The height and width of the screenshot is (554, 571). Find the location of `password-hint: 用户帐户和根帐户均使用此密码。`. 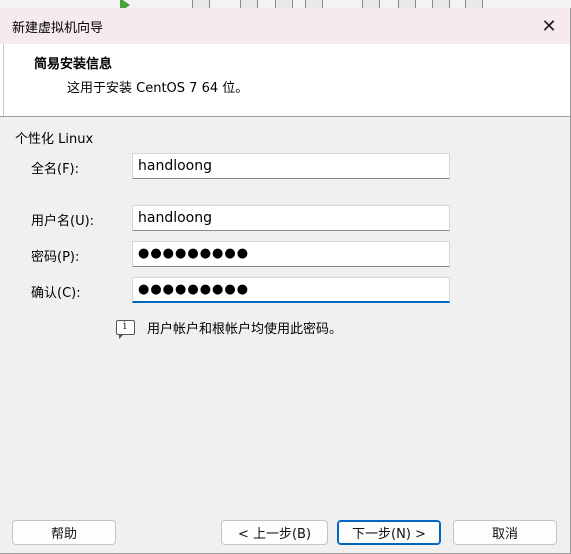

password-hint: 用户帐户和根帐户均使用此密码。 is located at coordinates (229, 328).